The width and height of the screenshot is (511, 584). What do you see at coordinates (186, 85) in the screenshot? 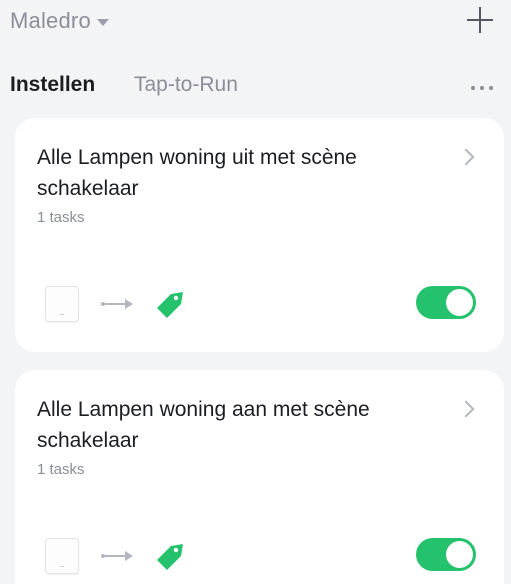
I see `tab-tap-to-run: Tap-to-Run` at bounding box center [186, 85].